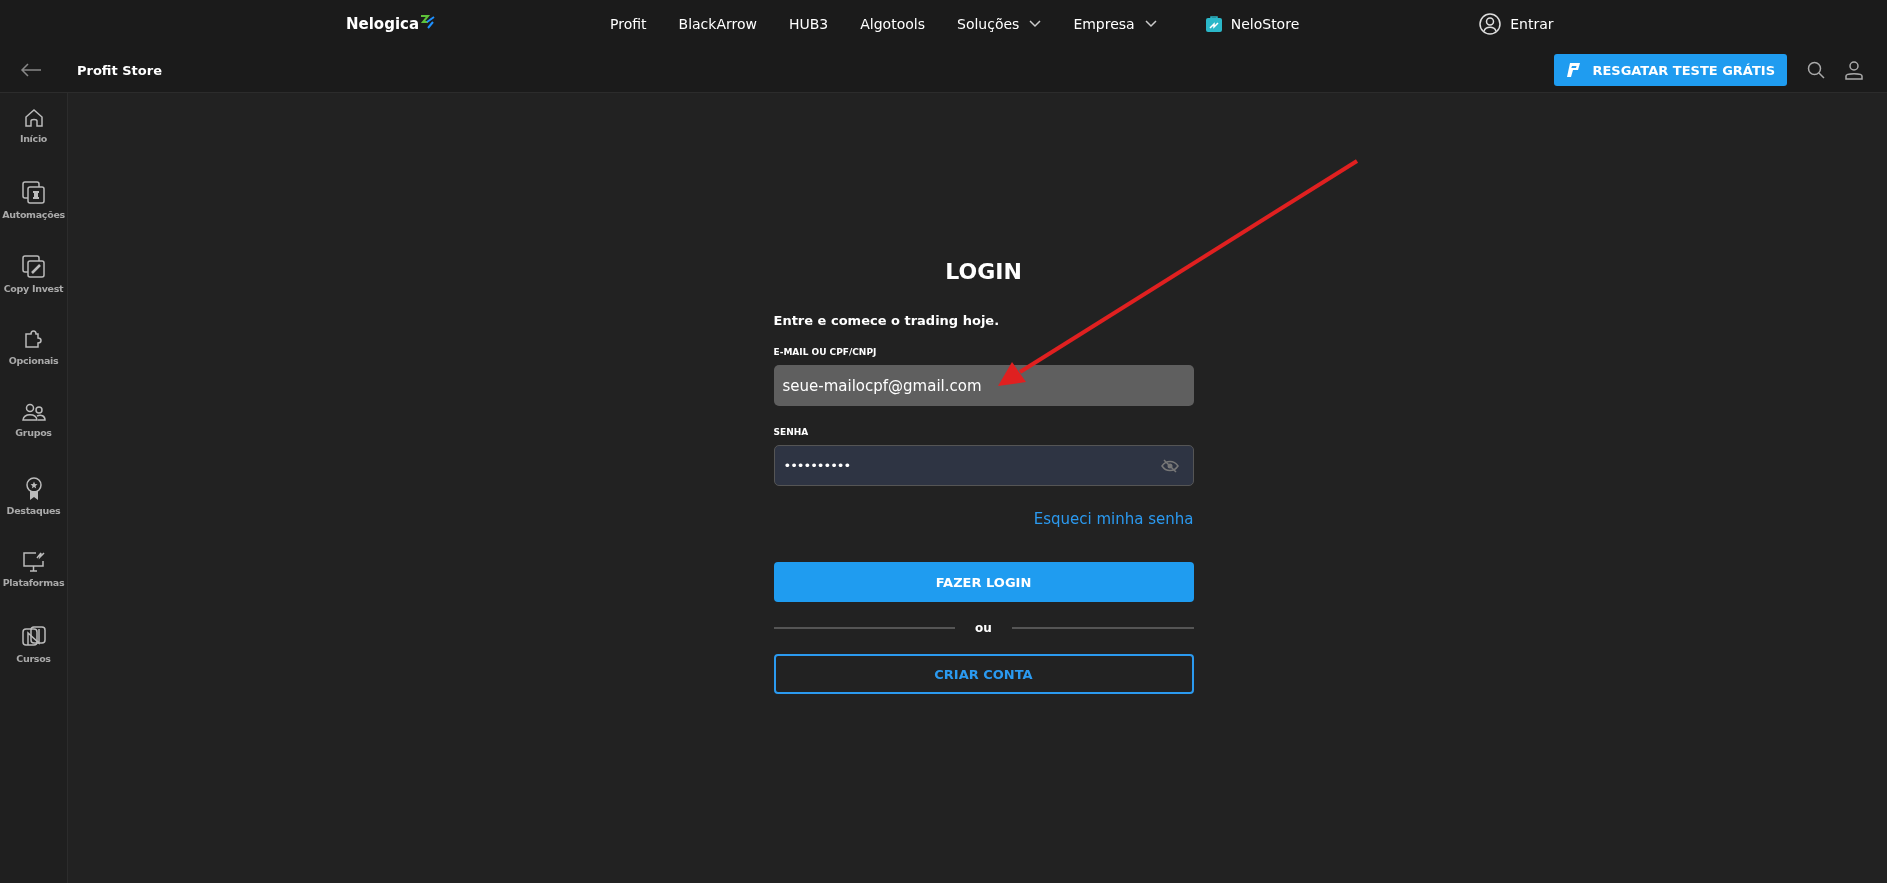 The height and width of the screenshot is (883, 1887). I want to click on user-circle-icon, so click(1490, 24).